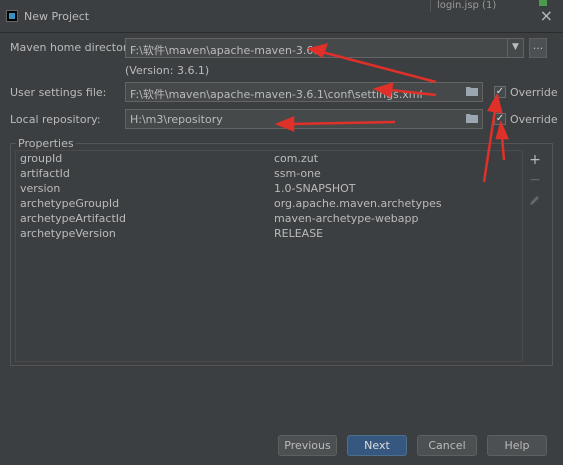  What do you see at coordinates (546, 15) in the screenshot?
I see `close-icon: ×` at bounding box center [546, 15].